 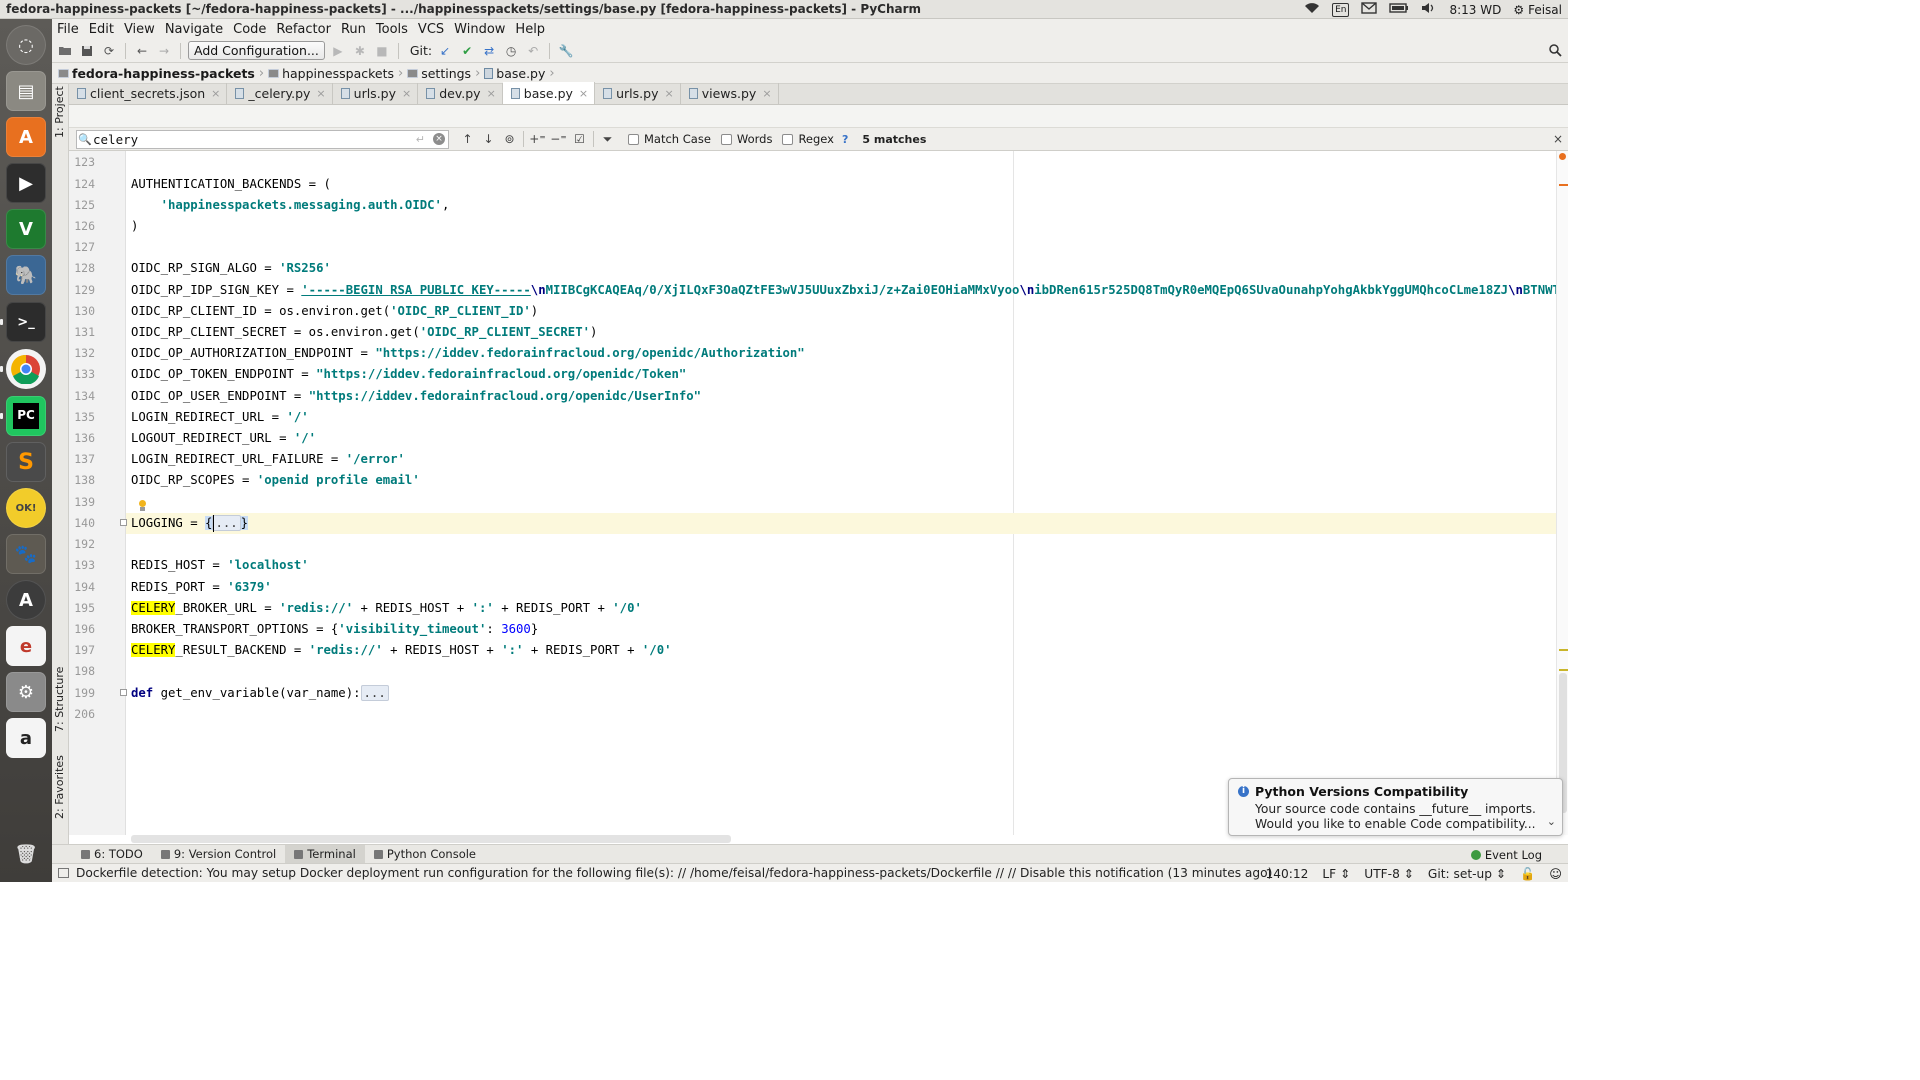 What do you see at coordinates (280, 93) in the screenshot?
I see `tab-celery: _celery.py ×` at bounding box center [280, 93].